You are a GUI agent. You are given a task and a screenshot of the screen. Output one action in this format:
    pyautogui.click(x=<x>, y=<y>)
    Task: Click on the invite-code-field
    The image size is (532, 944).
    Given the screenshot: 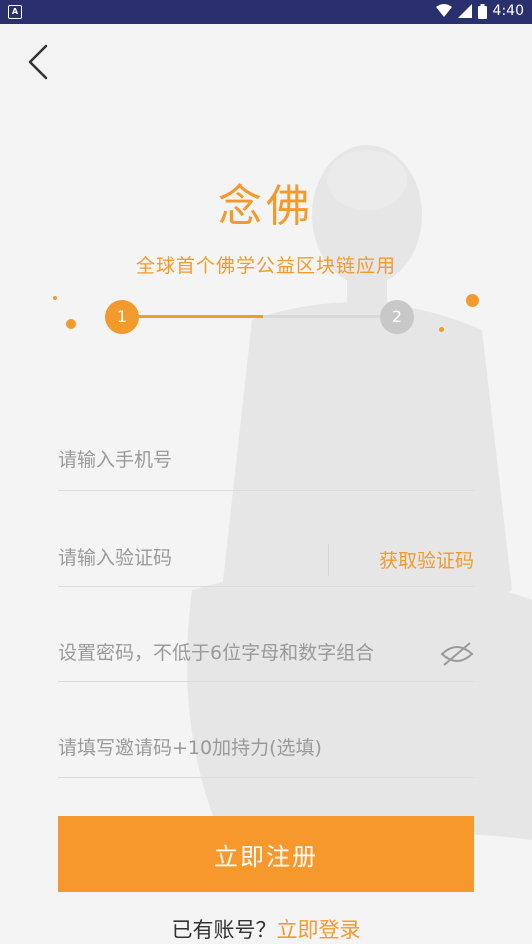 What is the action you would take?
    pyautogui.click(x=266, y=753)
    